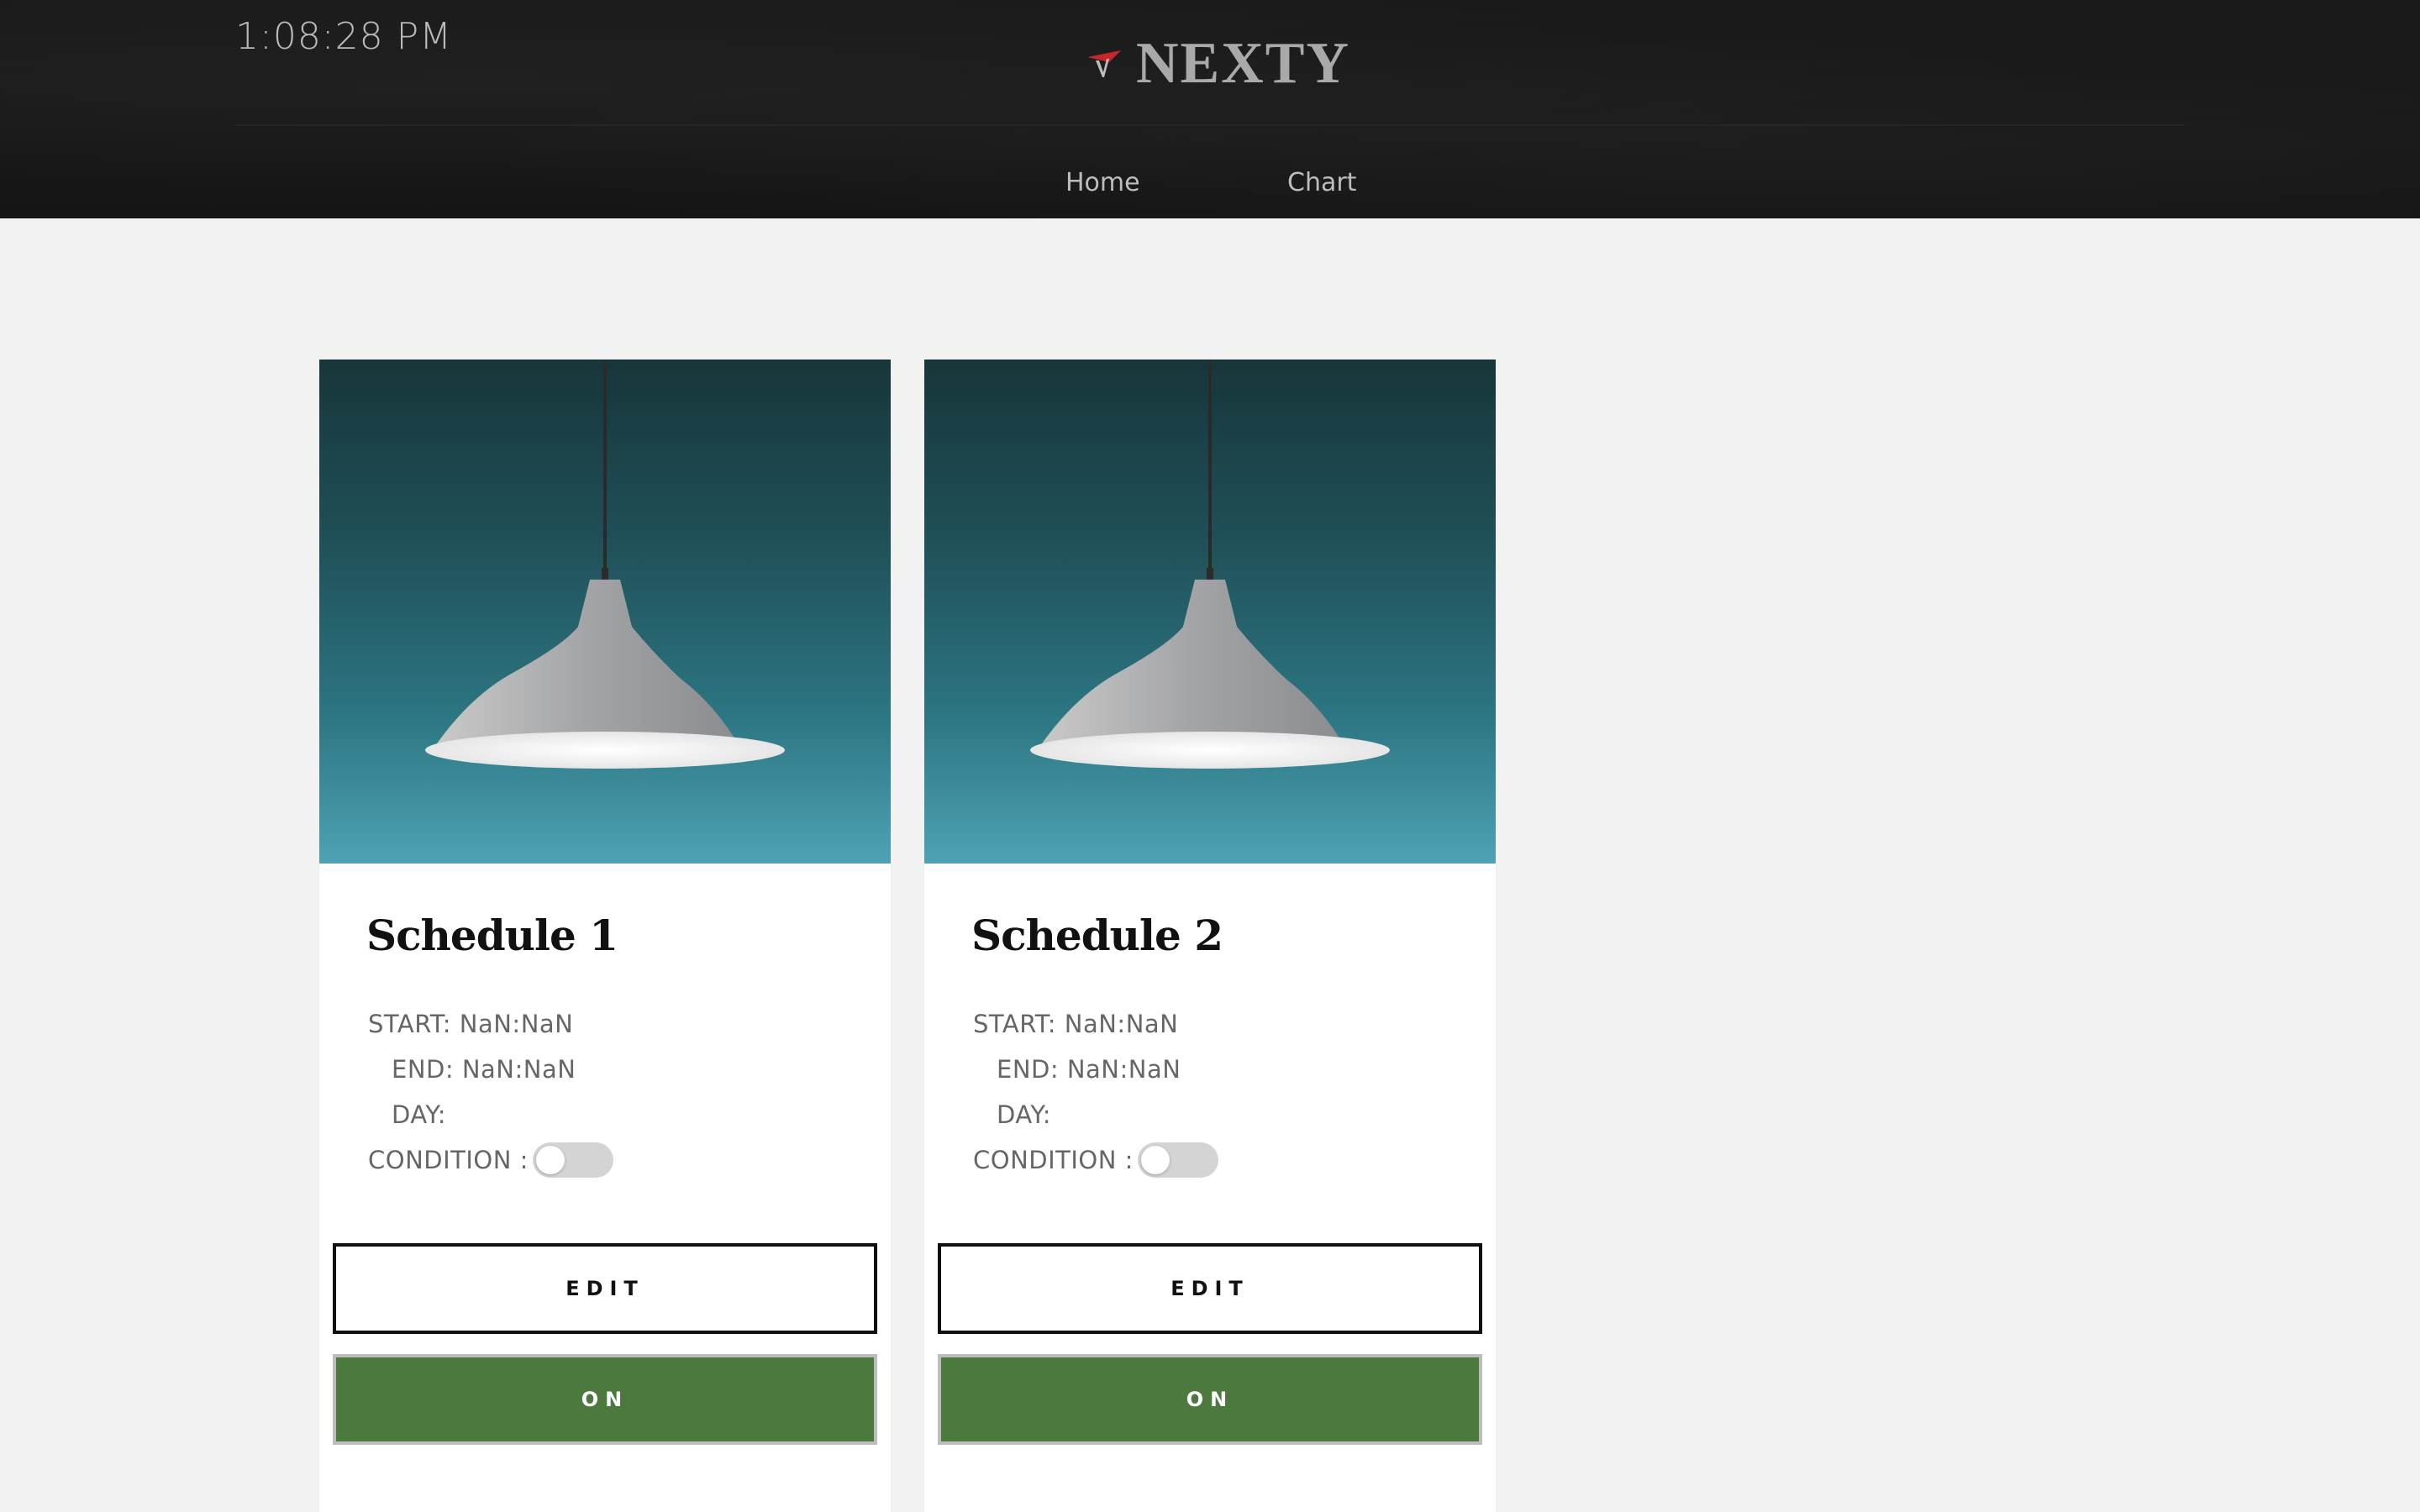 This screenshot has width=2420, height=1512. What do you see at coordinates (1321, 182) in the screenshot?
I see `nav-chart-link: Chart` at bounding box center [1321, 182].